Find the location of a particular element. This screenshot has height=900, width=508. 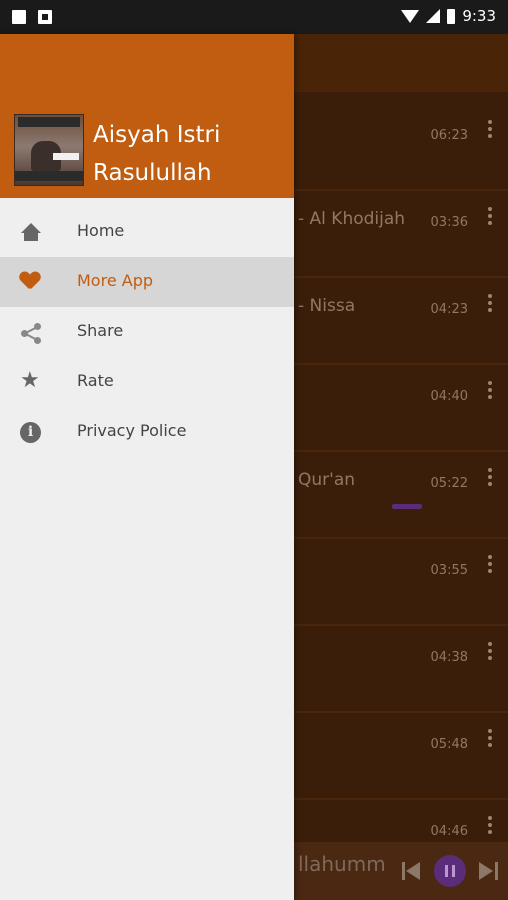

menu-item-label: More App is located at coordinates (115, 280).